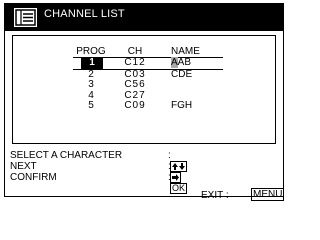 The image size is (320, 240). I want to click on channel-code: C09, so click(135, 105).